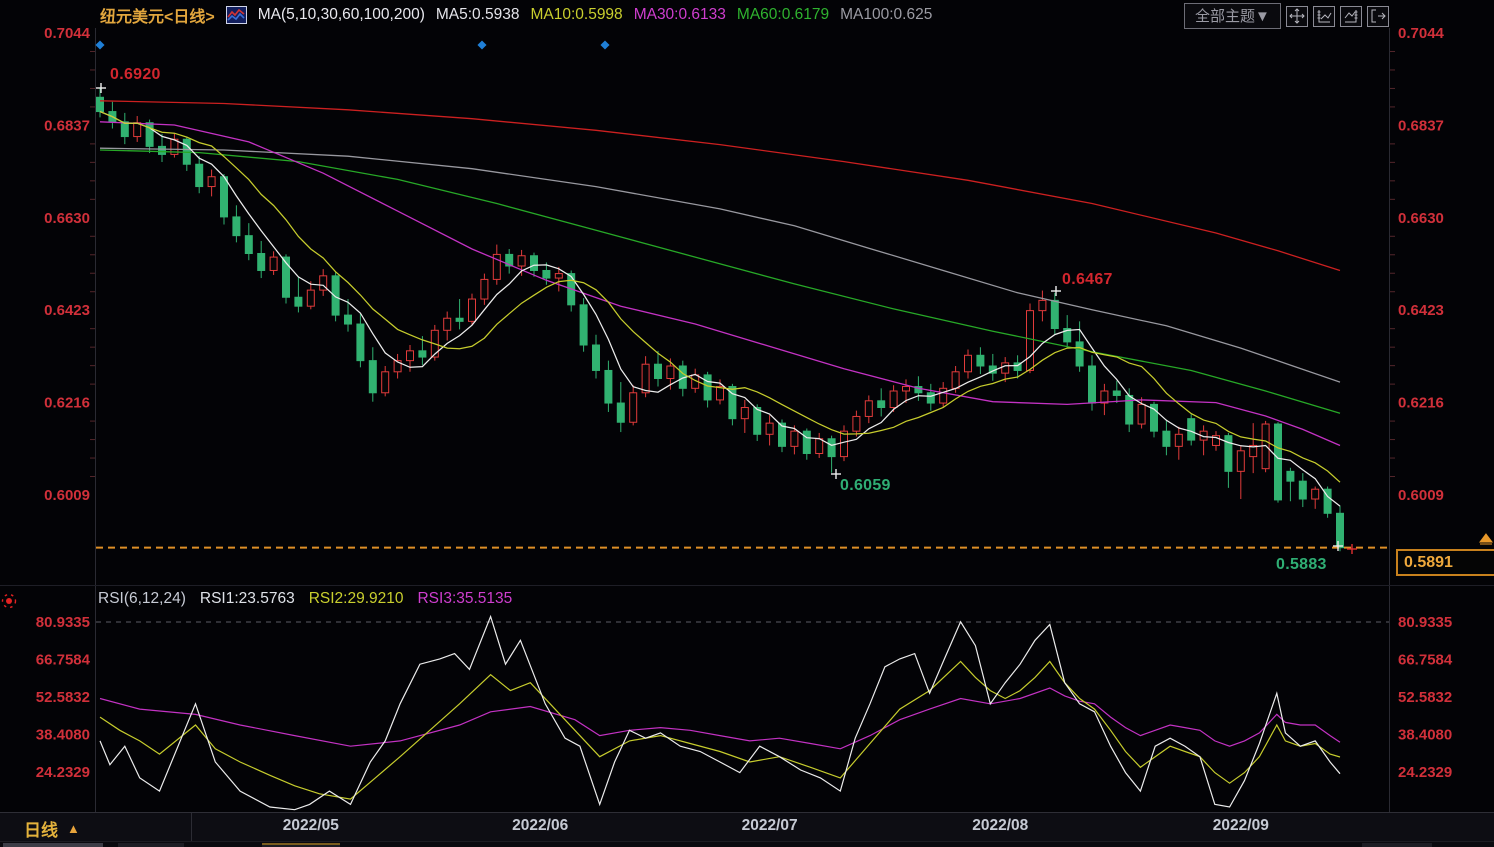 Image resolution: width=1494 pixels, height=847 pixels. I want to click on period-label: 日线, so click(41, 830).